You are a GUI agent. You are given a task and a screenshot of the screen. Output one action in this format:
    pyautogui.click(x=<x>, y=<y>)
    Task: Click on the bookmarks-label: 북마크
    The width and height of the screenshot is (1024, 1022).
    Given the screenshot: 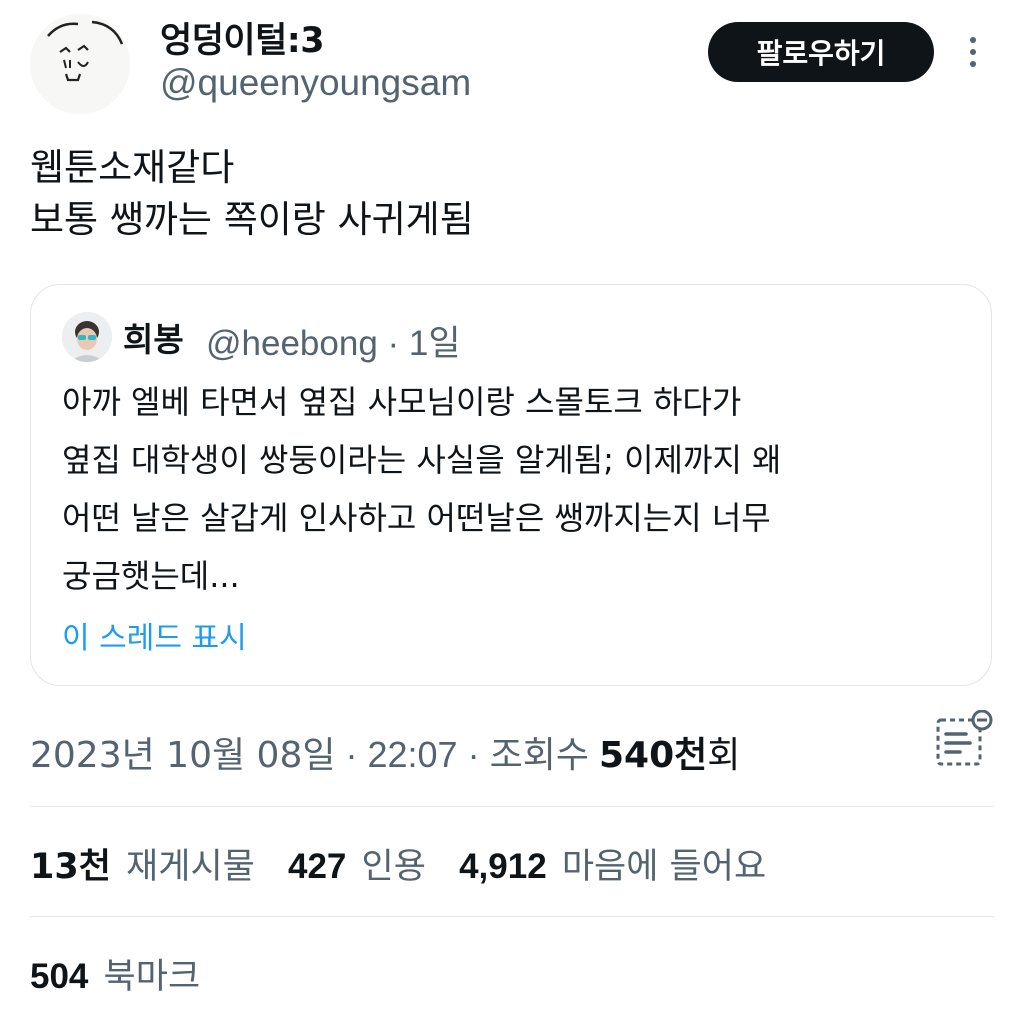 What is the action you would take?
    pyautogui.click(x=152, y=977)
    